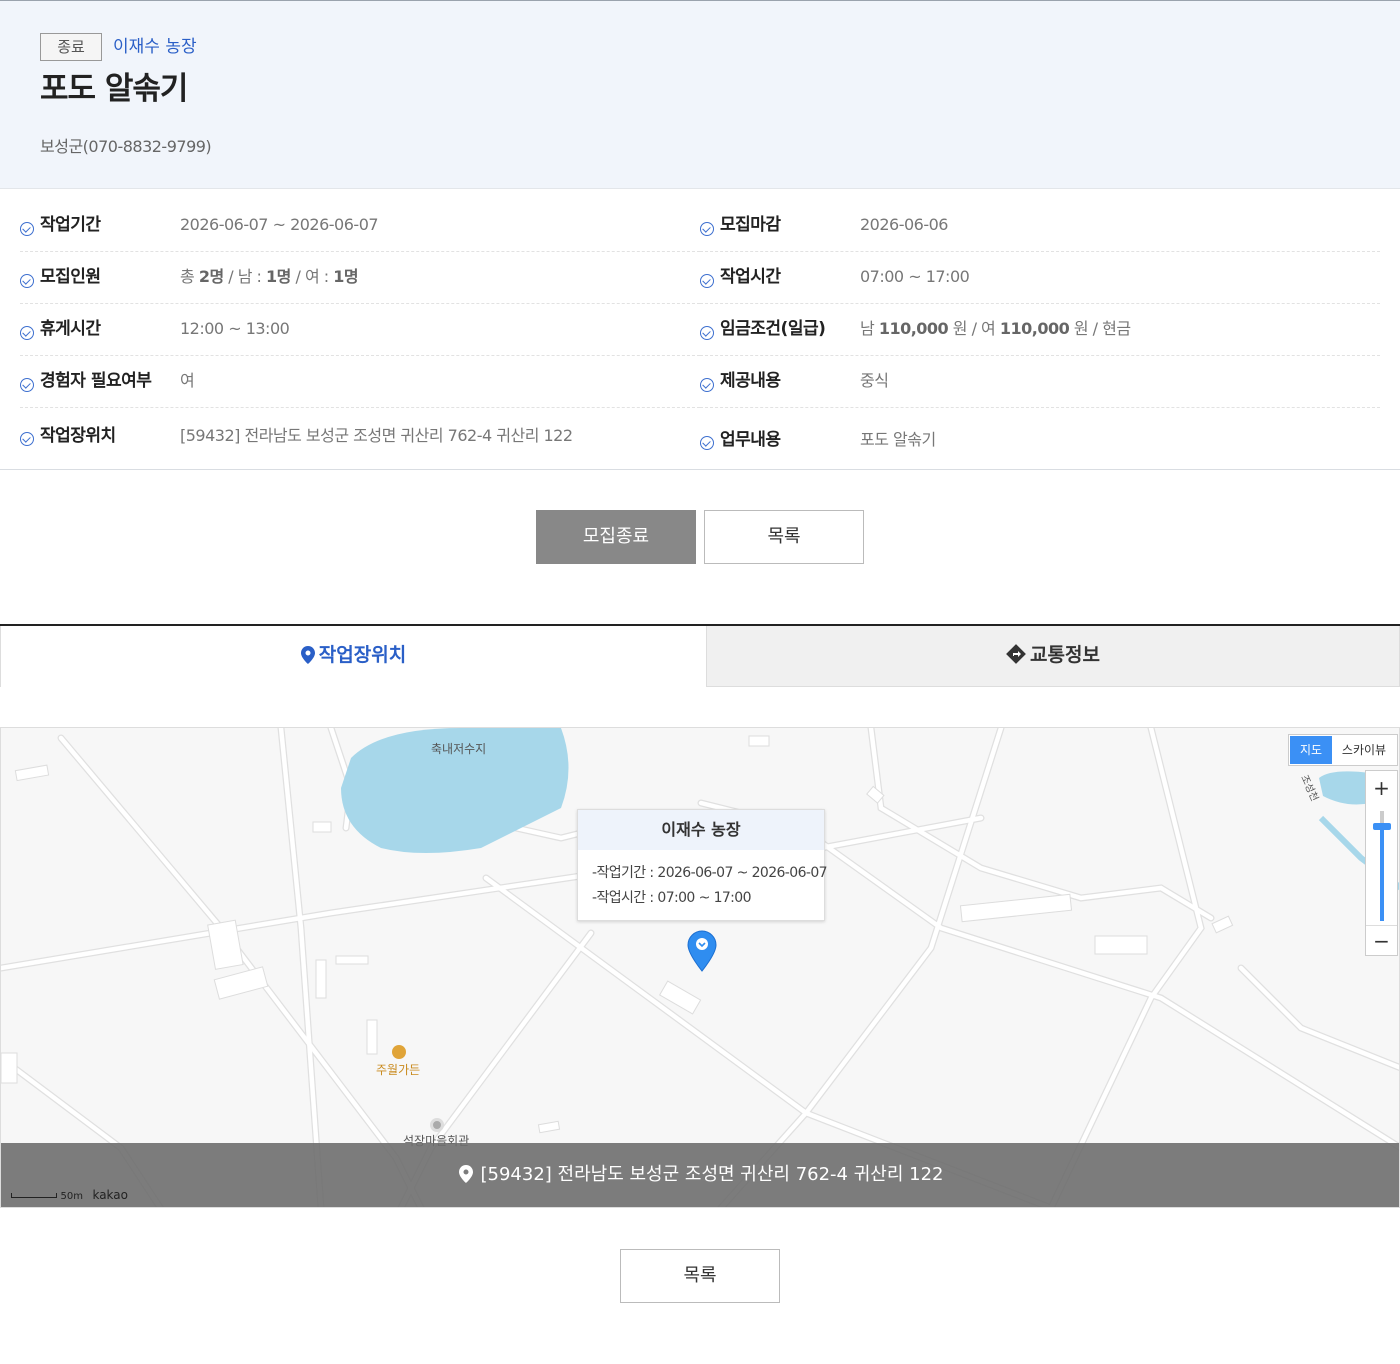  I want to click on zoom-control: + −, so click(1381, 863).